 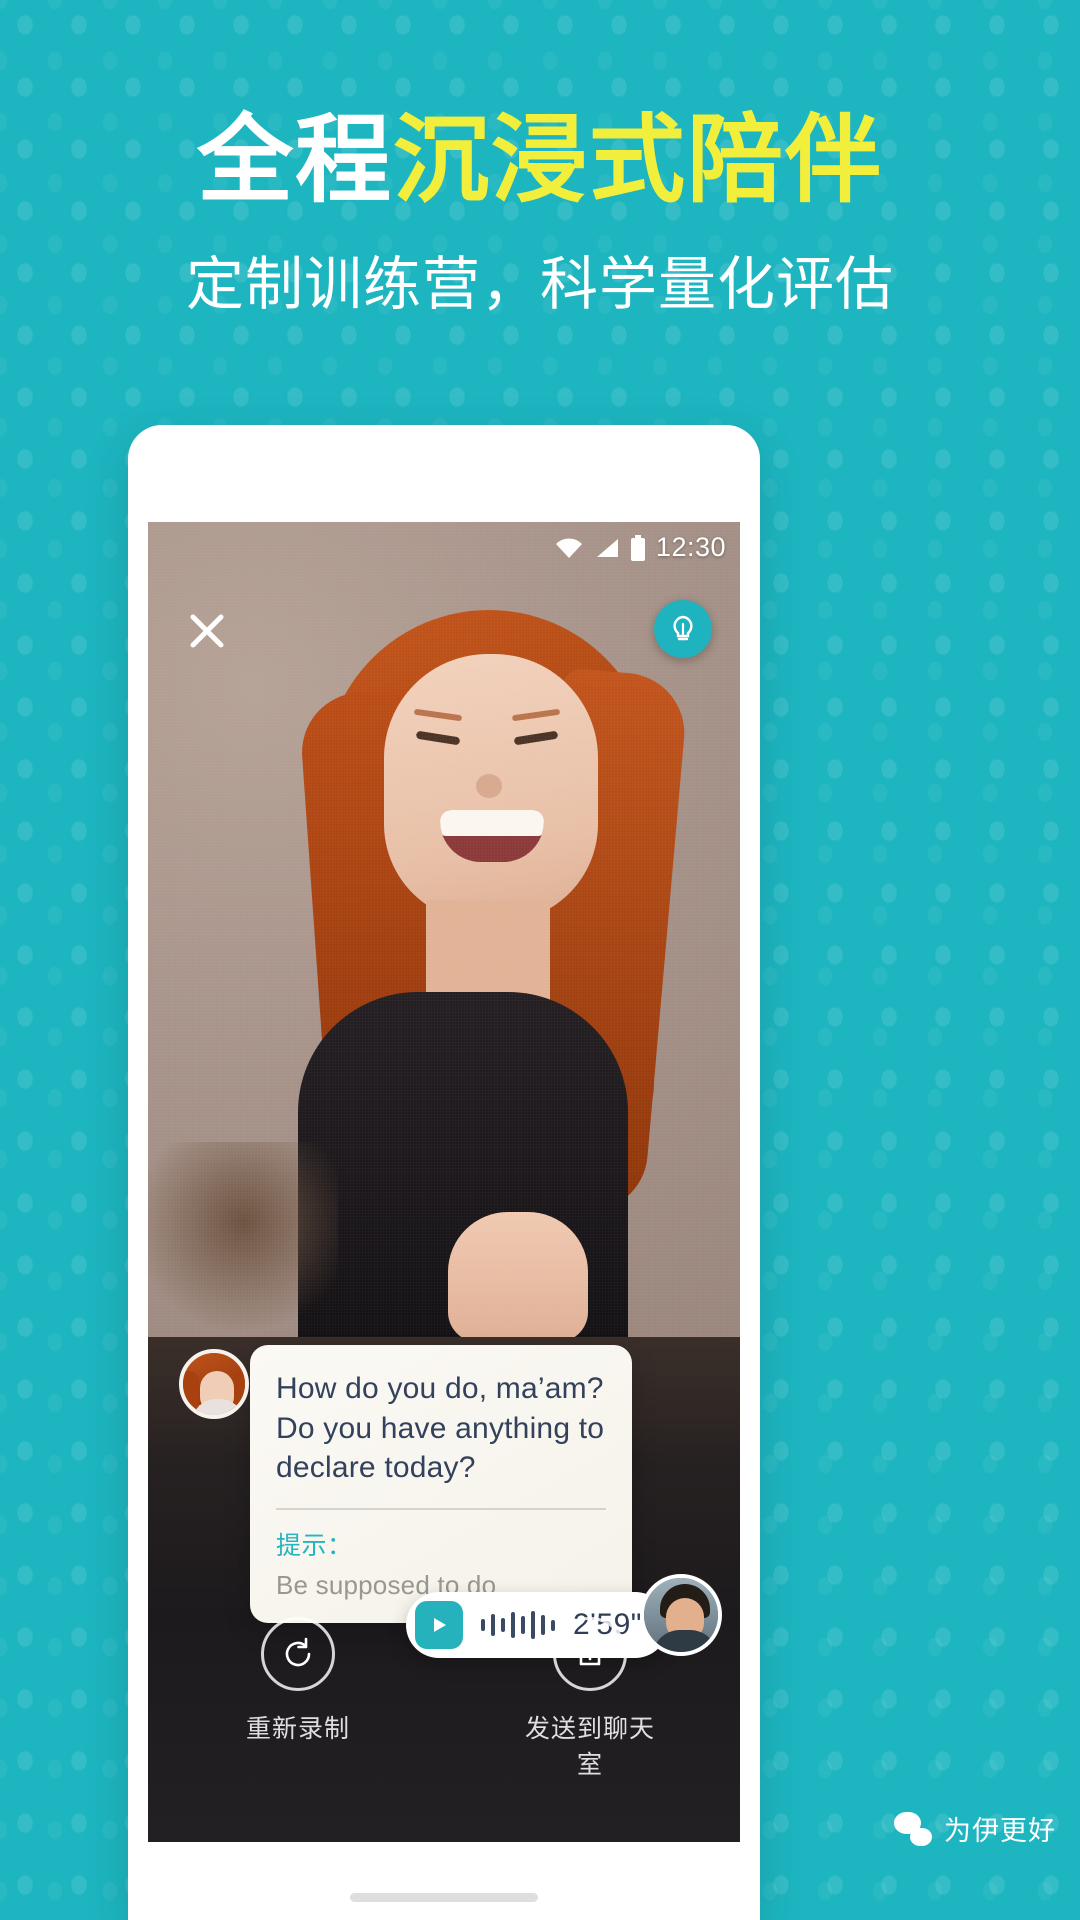 What do you see at coordinates (568, 547) in the screenshot?
I see `wifi-icon` at bounding box center [568, 547].